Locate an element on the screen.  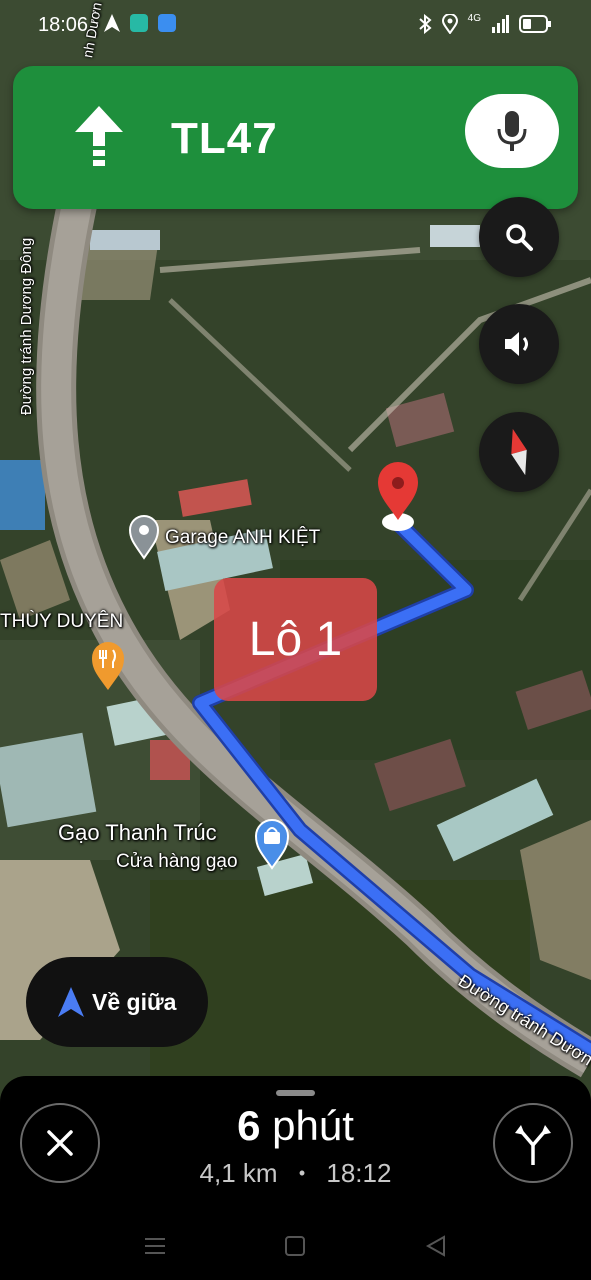
app-notification-icon is located at coordinates (139, 23).